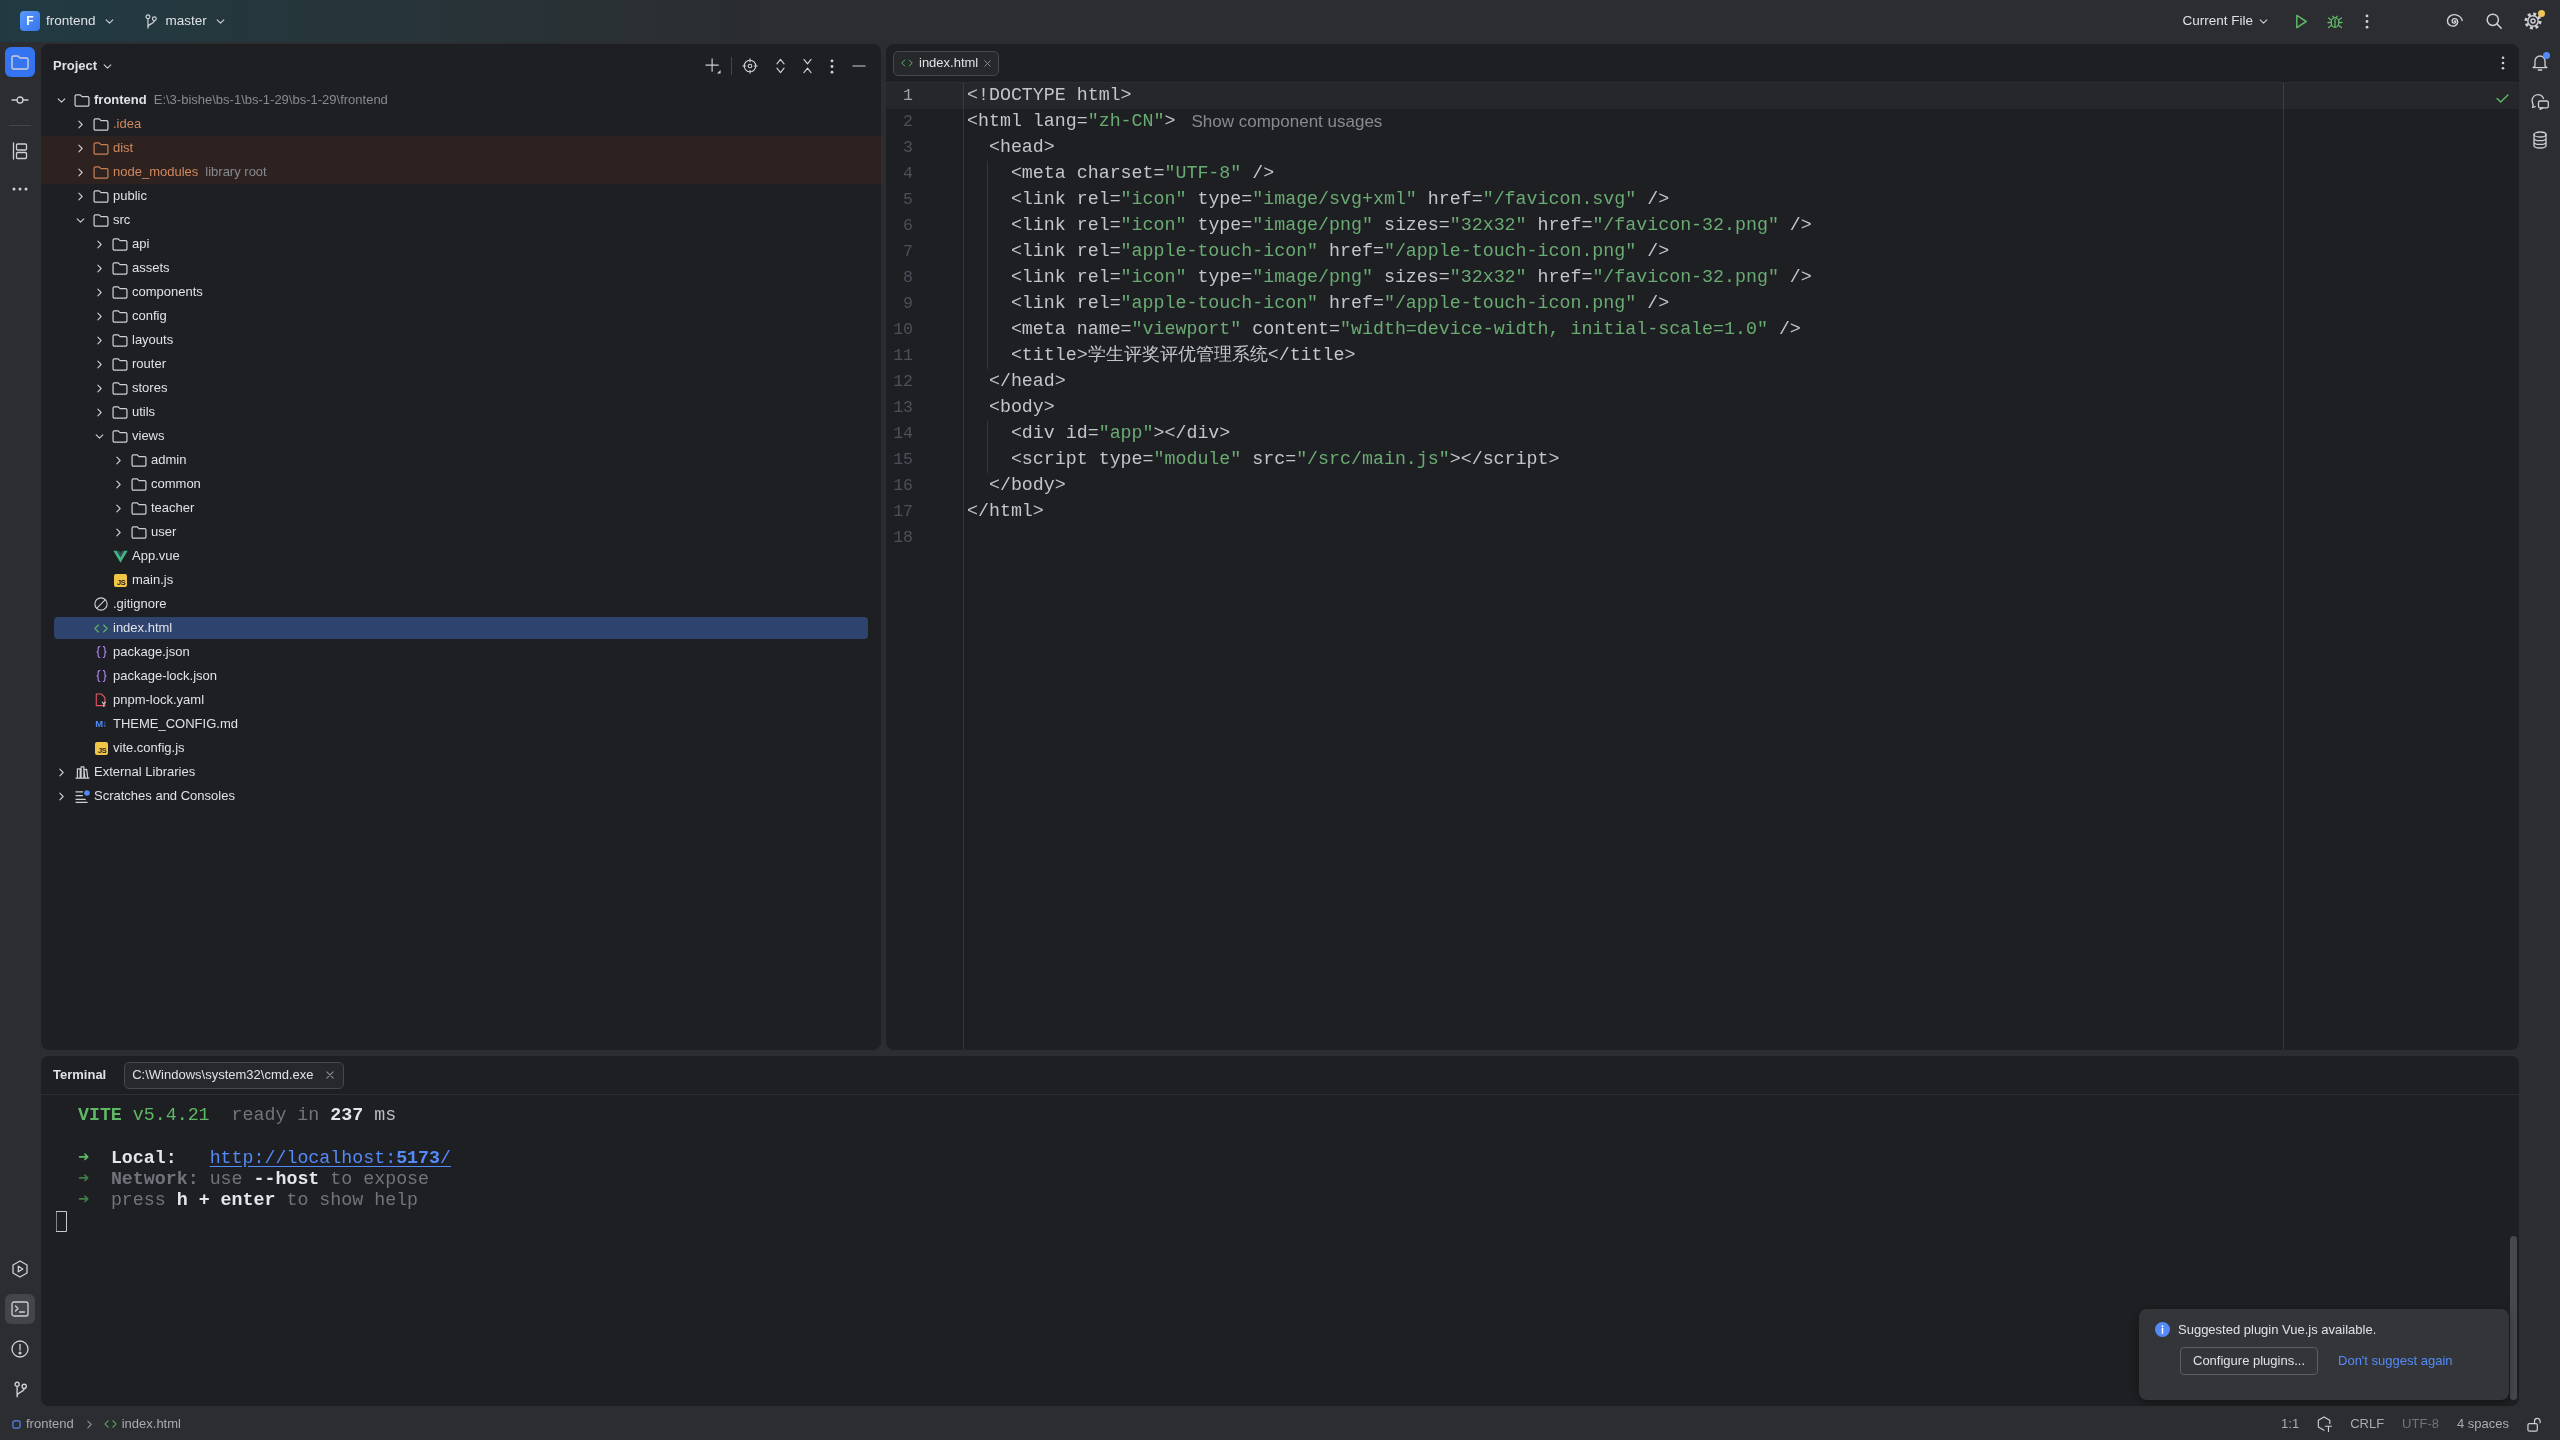 This screenshot has height=1440, width=2560. I want to click on code-line: <meta name="viewport" content="width=device-width, initial-scale=1.0" />, so click(1405, 330).